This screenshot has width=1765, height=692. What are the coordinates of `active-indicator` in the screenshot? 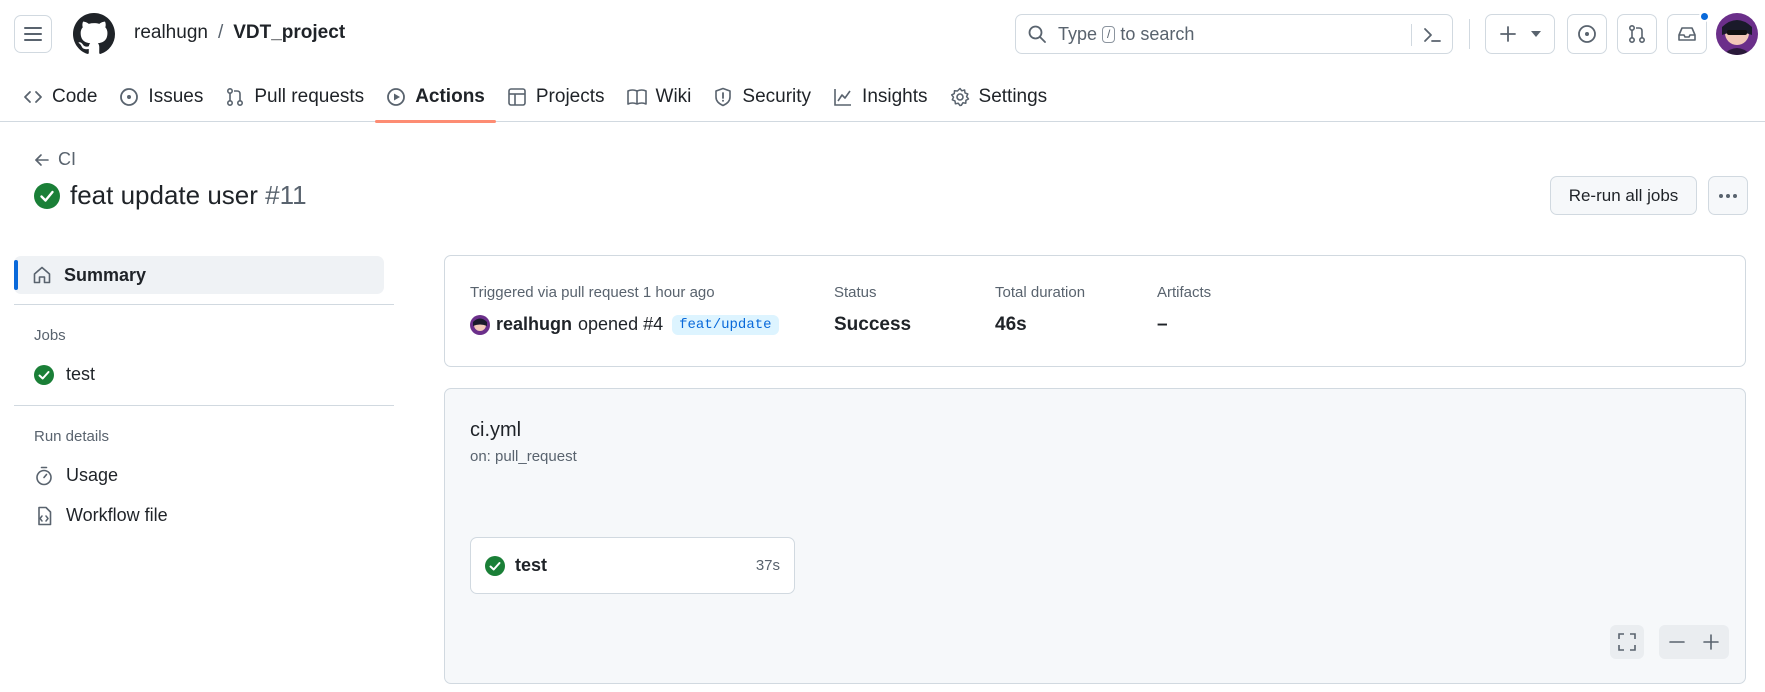 It's located at (16, 275).